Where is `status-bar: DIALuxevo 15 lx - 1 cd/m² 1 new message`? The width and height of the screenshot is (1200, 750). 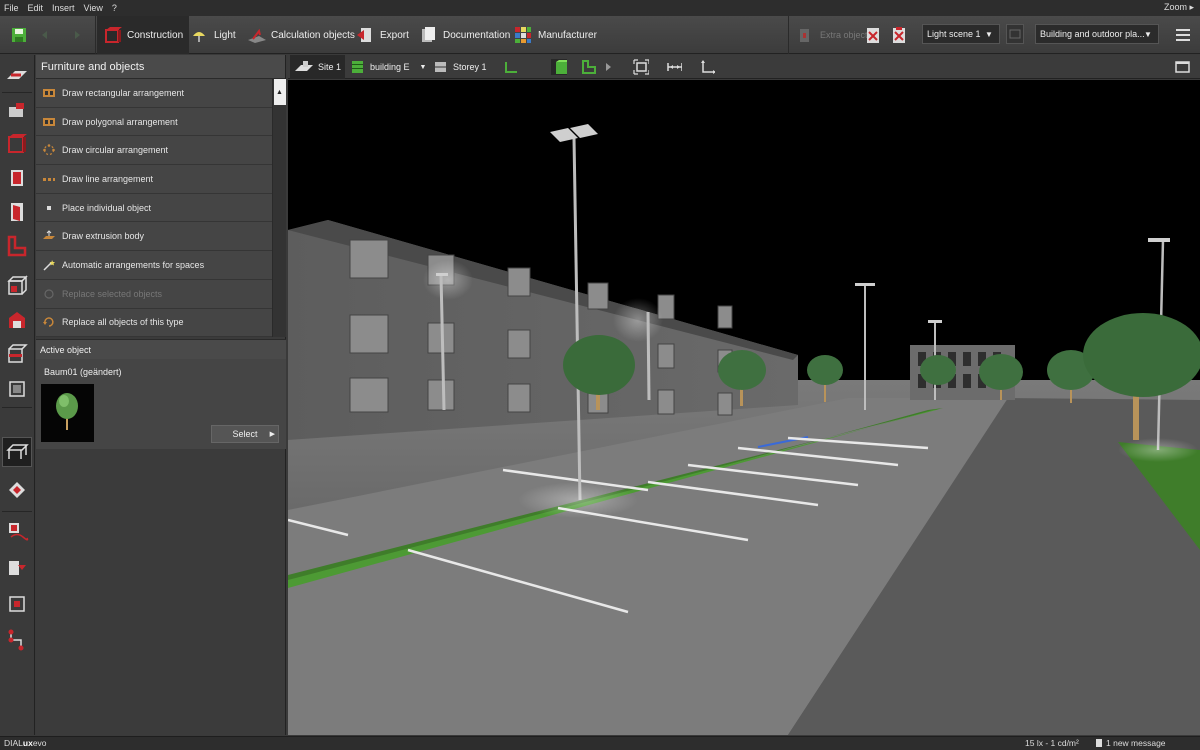
status-bar: DIALuxevo 15 lx - 1 cd/m² 1 new message is located at coordinates (600, 743).